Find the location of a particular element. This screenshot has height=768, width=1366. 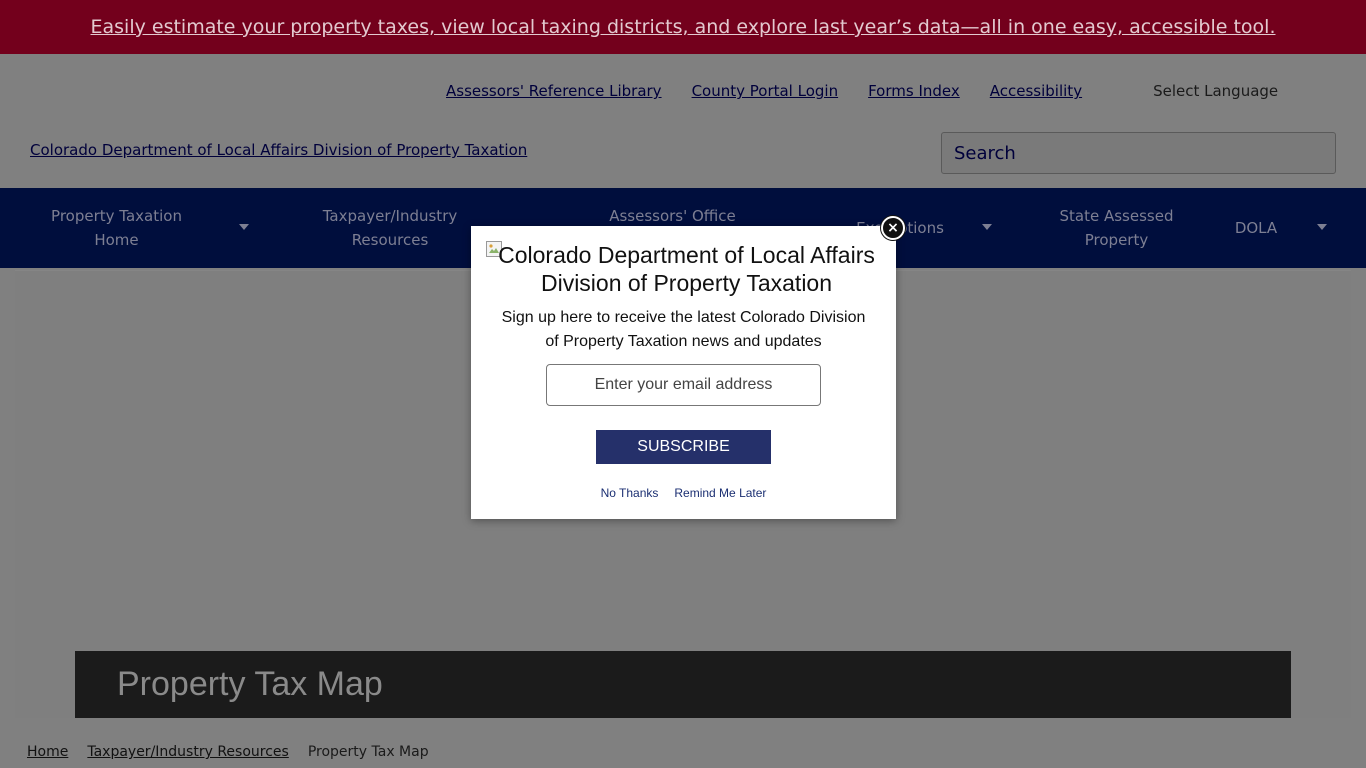

no-thanks-link: No Thanks is located at coordinates (630, 493).